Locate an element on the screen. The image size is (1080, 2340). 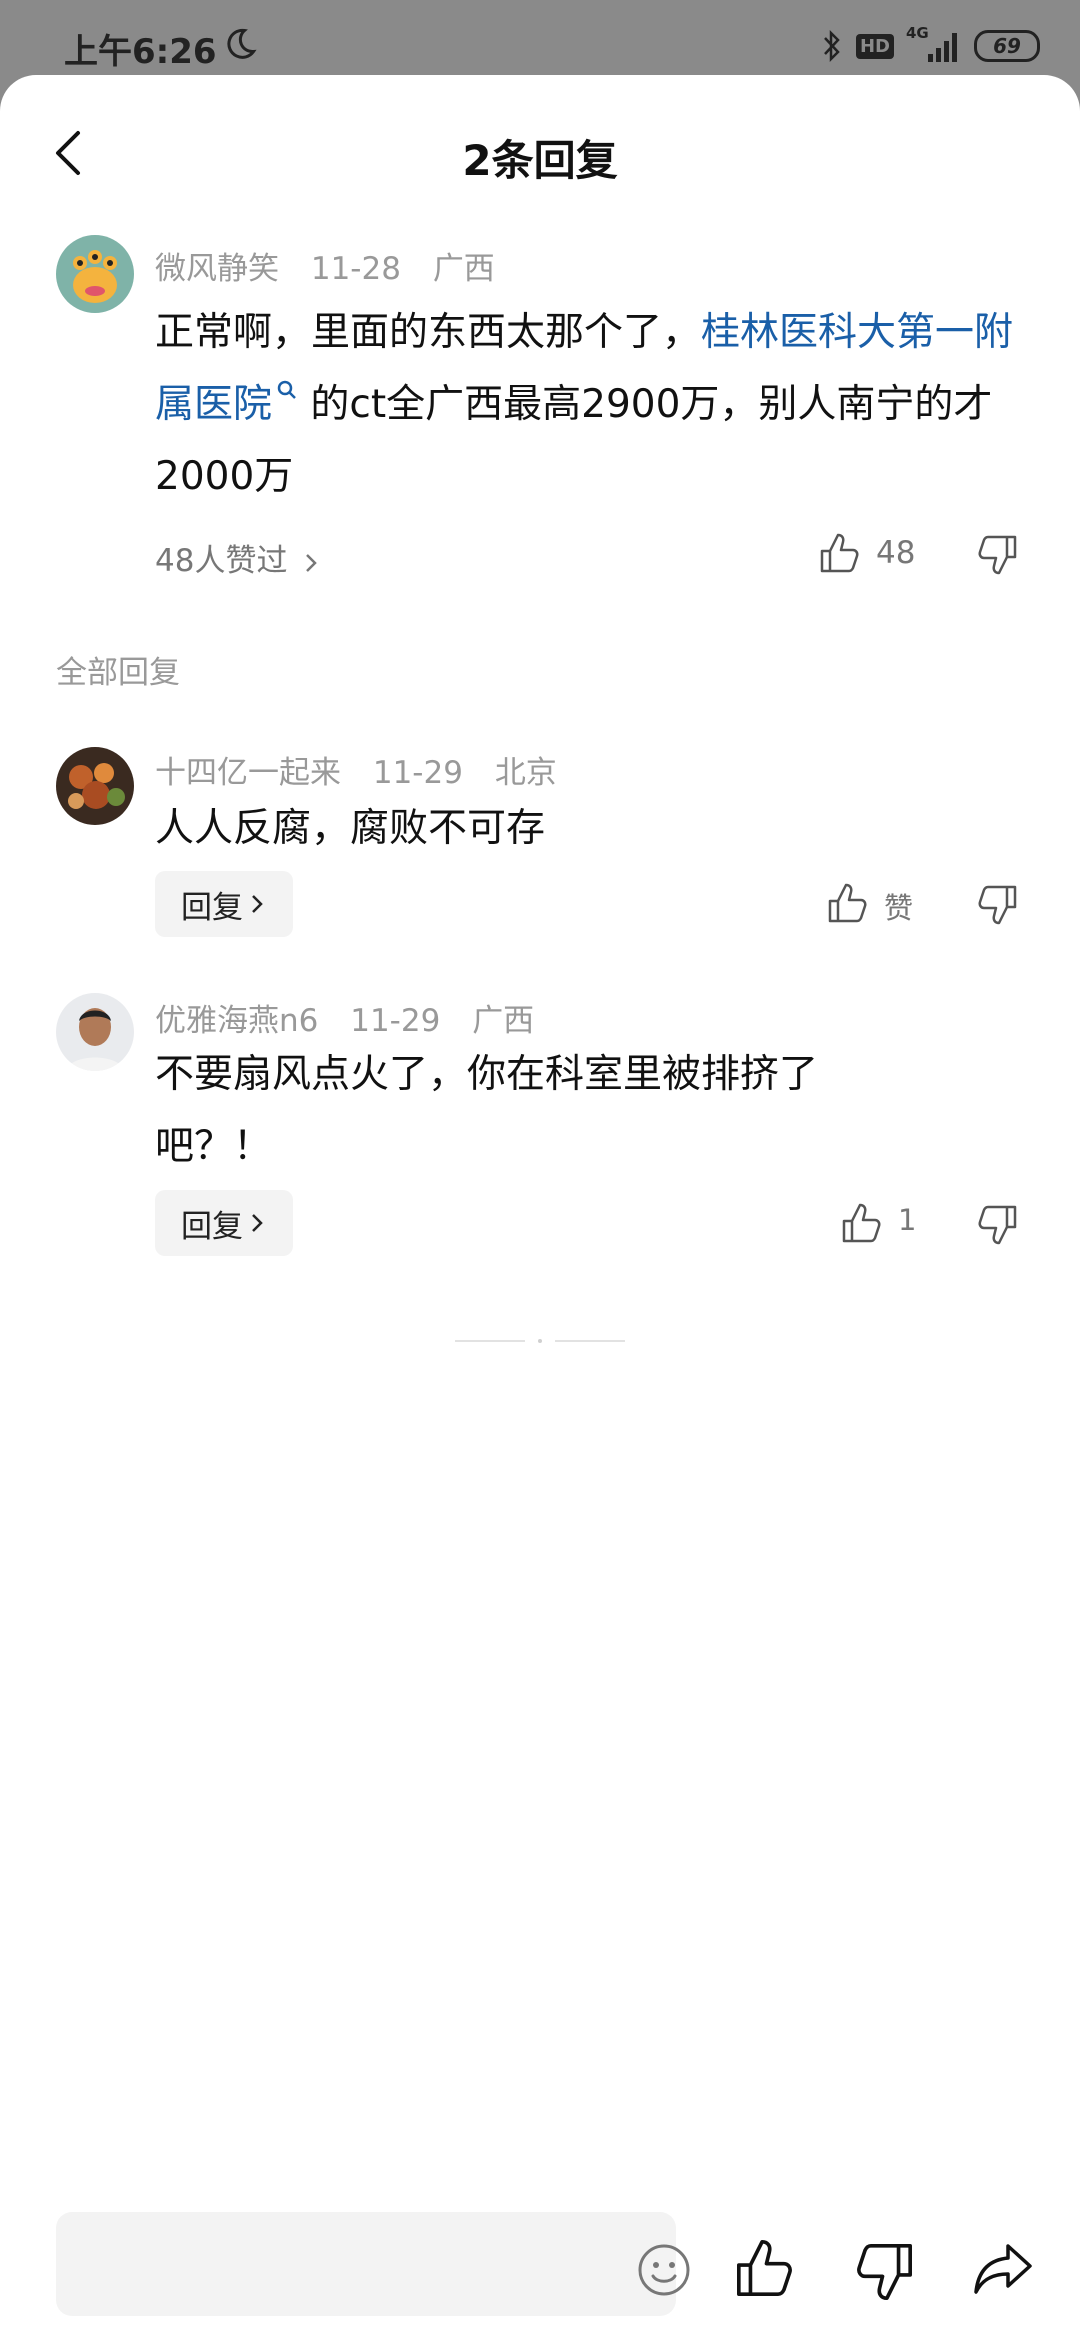
reply-meta: 优雅海燕n6 11-29 广西 is located at coordinates (355, 1017).